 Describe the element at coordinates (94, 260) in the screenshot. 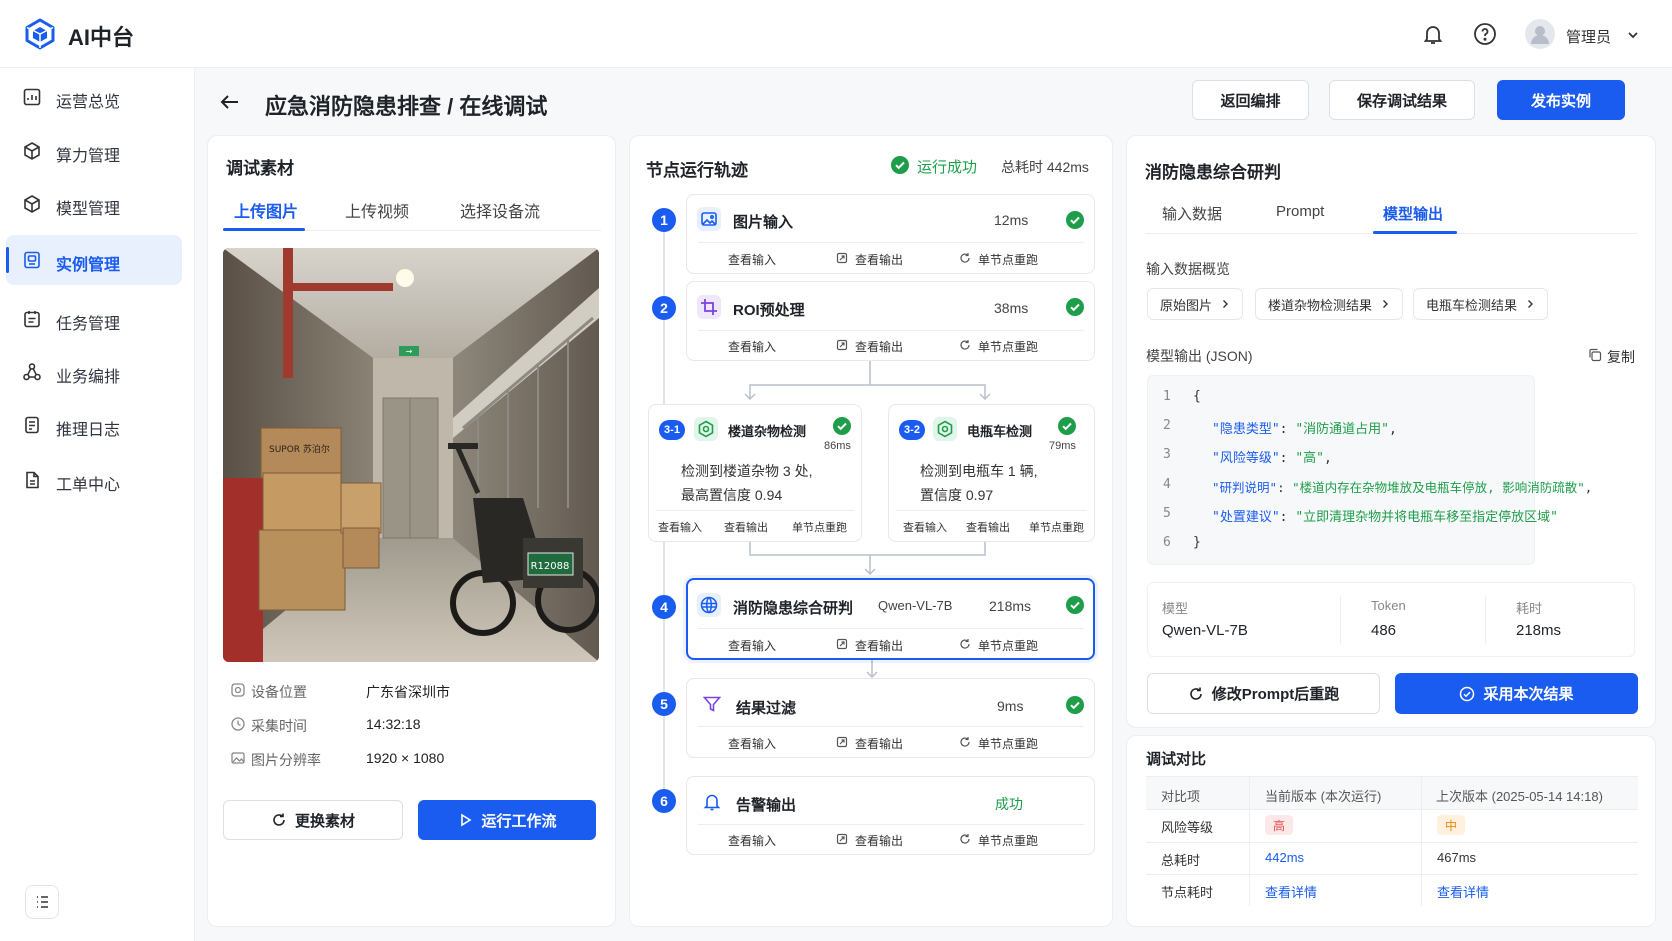

I see `sidebar-item-instances: 实例管理` at that location.